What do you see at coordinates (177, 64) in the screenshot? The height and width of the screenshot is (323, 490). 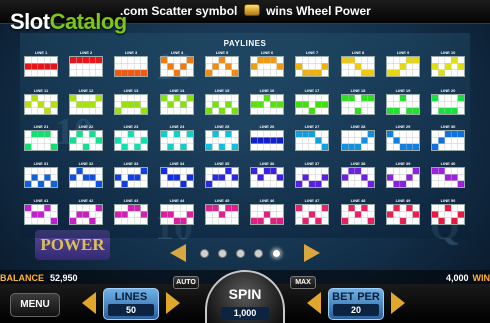 I see `payline-item: LINE 4` at bounding box center [177, 64].